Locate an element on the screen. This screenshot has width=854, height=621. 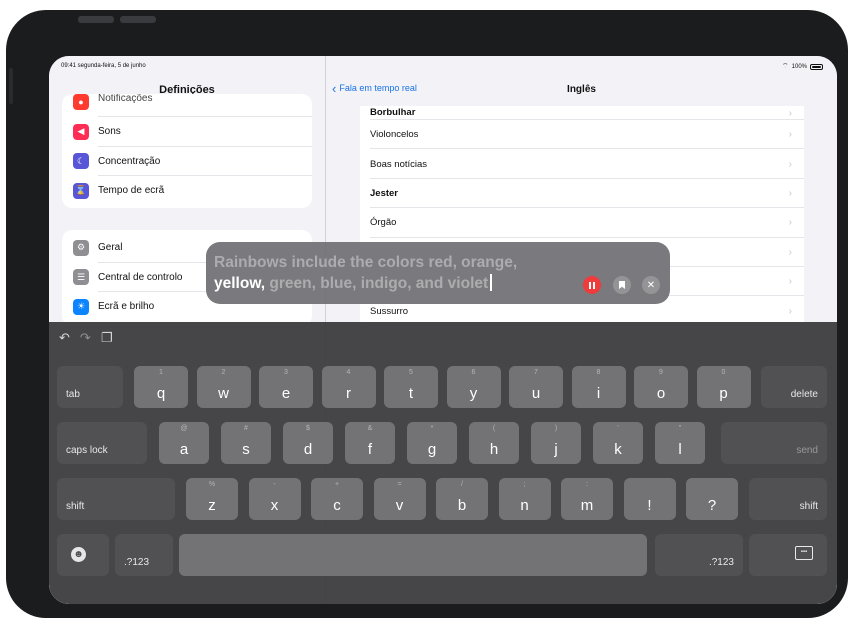
redo-icon: ↷ is located at coordinates (85, 338).